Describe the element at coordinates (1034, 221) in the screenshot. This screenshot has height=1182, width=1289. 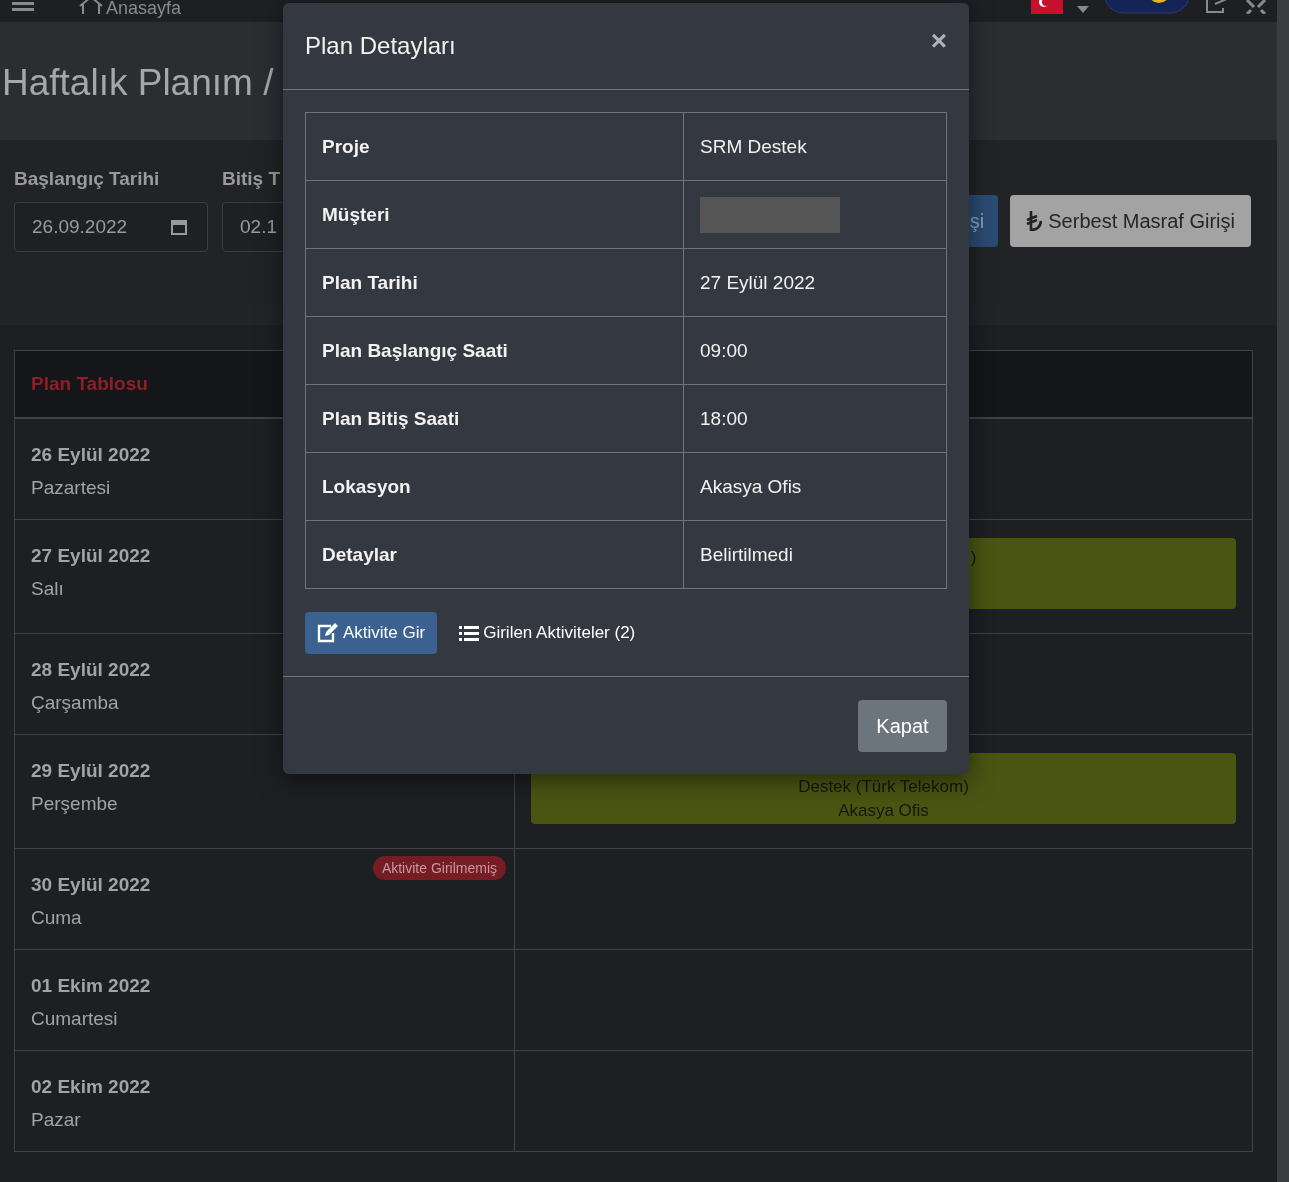
I see `lira-icon` at that location.